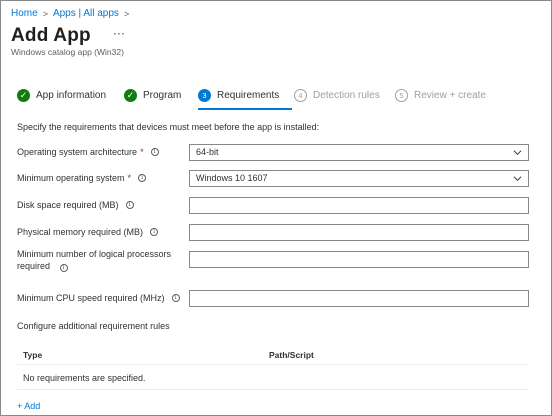 Image resolution: width=552 pixels, height=416 pixels. I want to click on step-app-information: ✓ App information, so click(61, 95).